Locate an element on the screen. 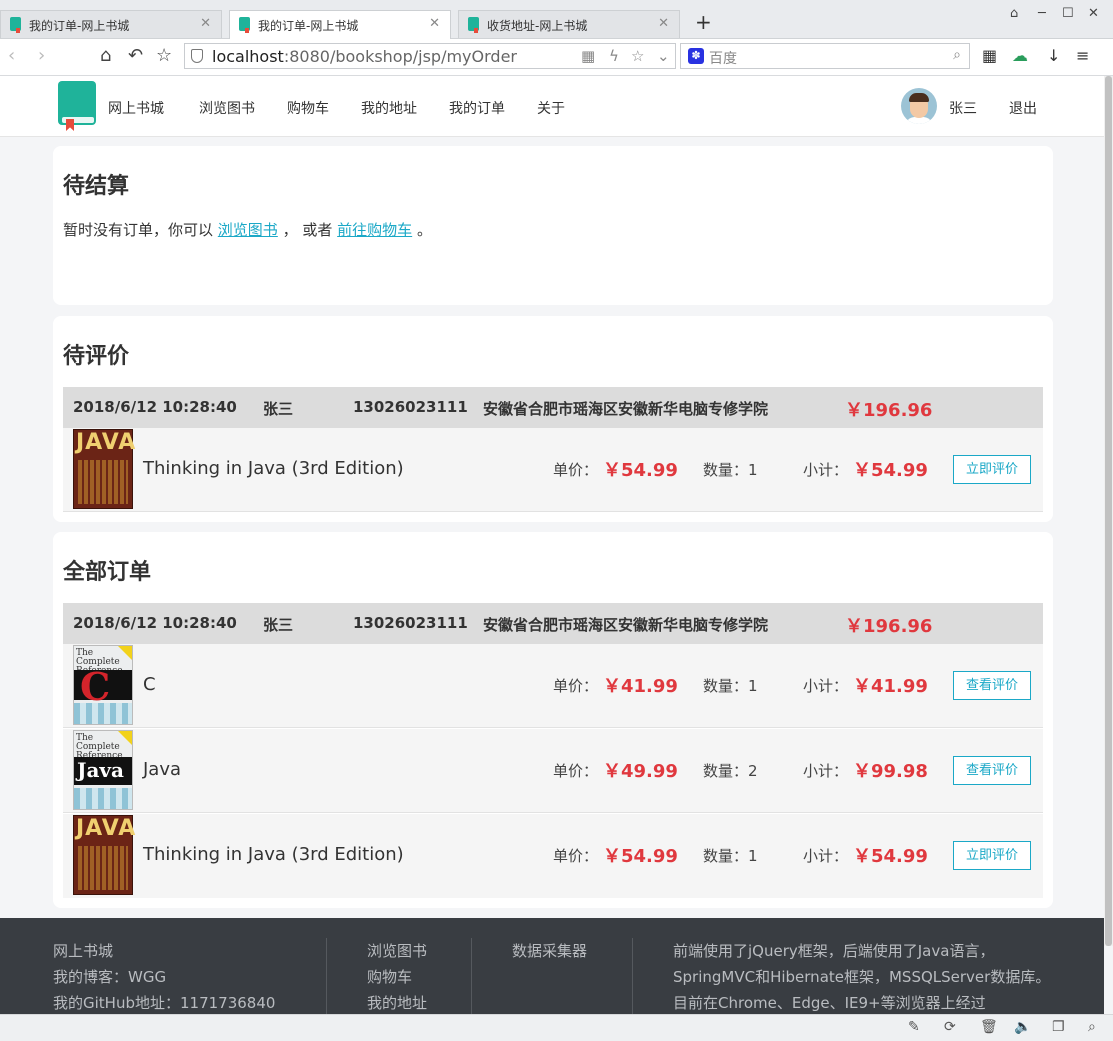  footer-link-cart: 购物车 is located at coordinates (397, 977).